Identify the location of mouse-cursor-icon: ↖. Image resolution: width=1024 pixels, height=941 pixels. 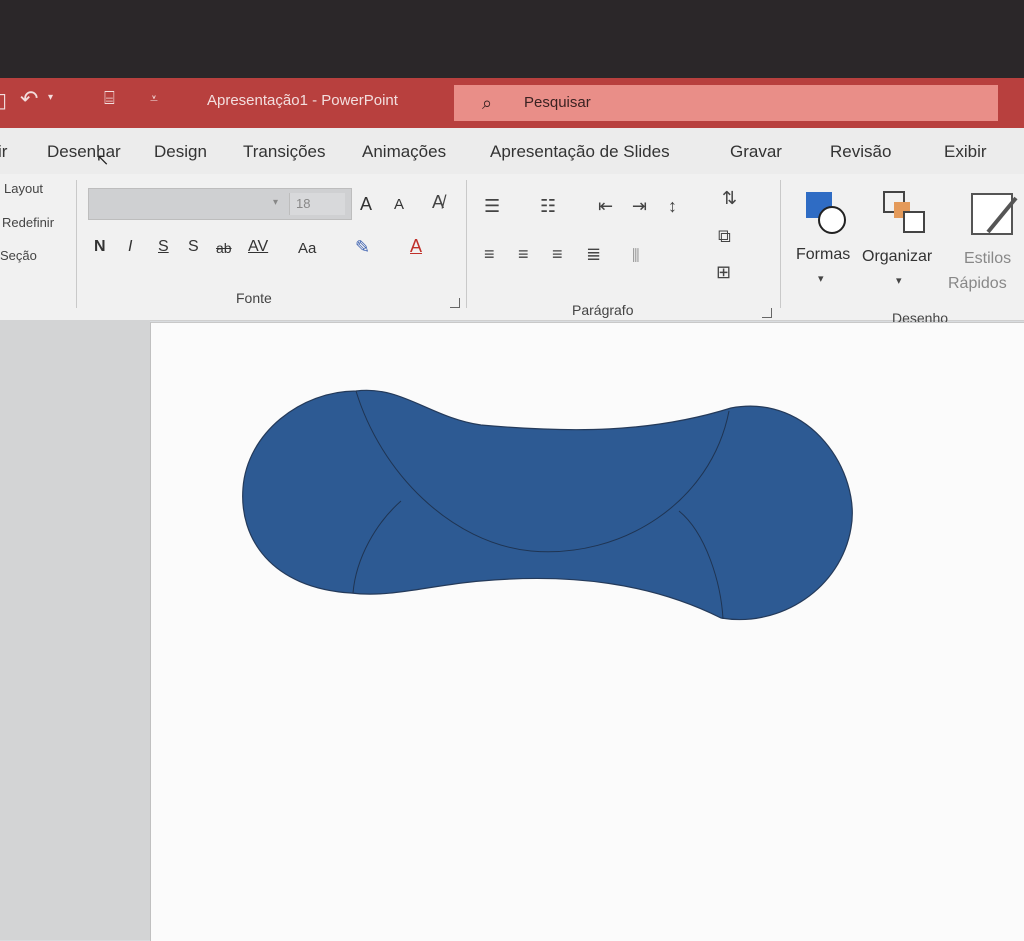
(103, 160).